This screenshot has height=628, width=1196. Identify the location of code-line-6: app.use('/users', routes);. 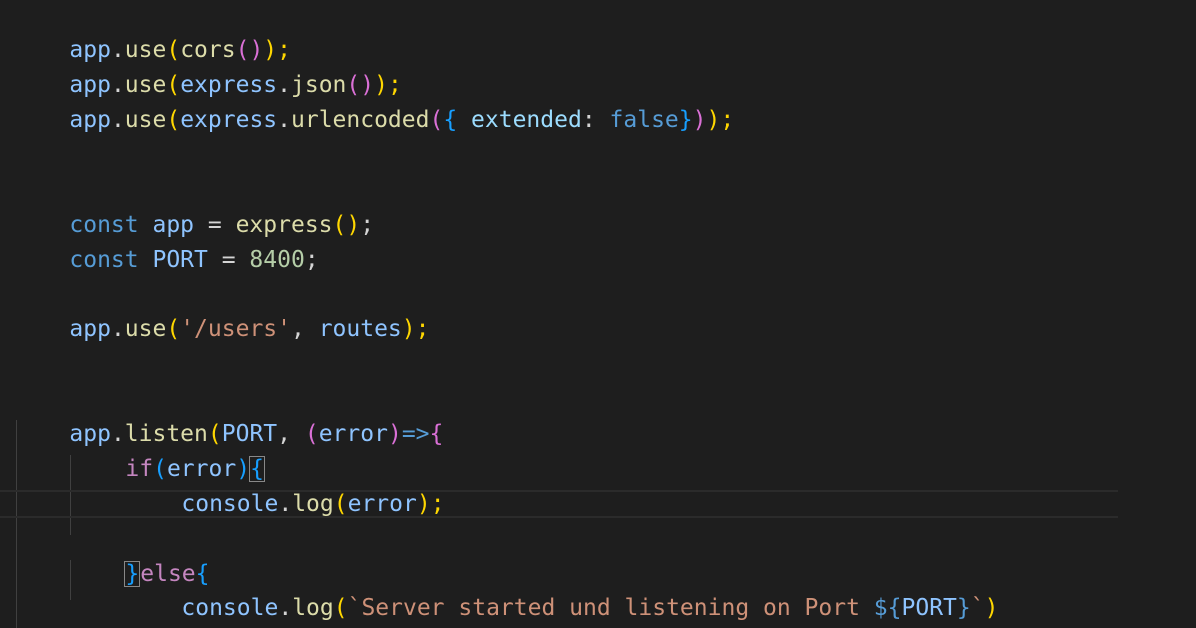
(221, 313).